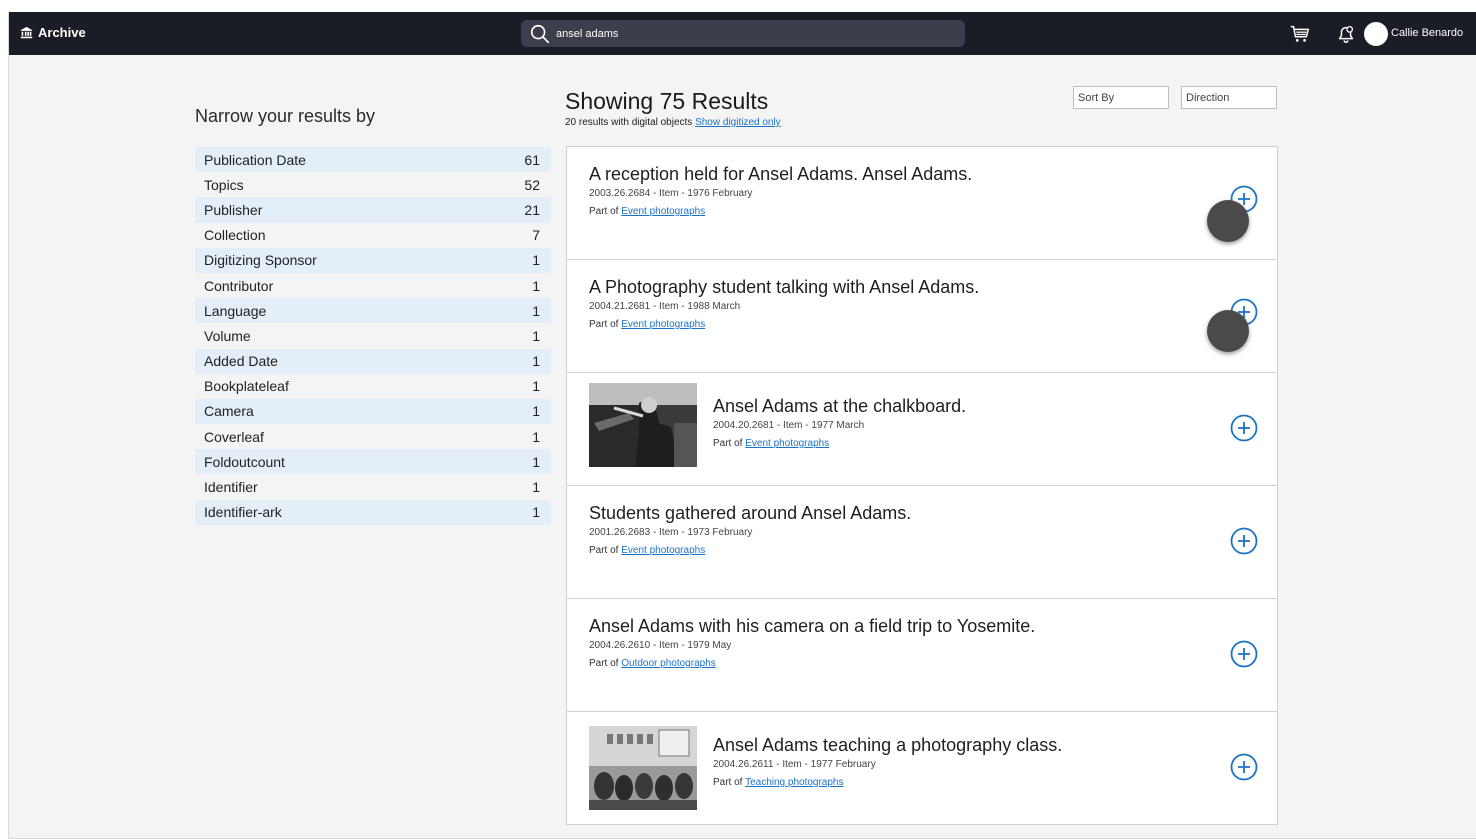  What do you see at coordinates (746, 33) in the screenshot?
I see `search-input` at bounding box center [746, 33].